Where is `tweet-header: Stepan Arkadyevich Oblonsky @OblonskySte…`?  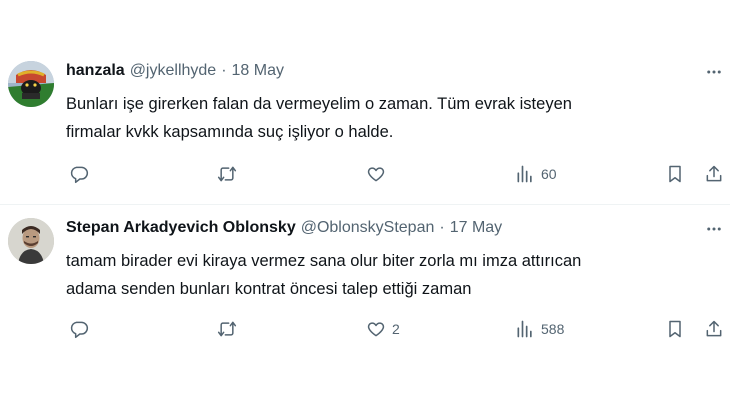 tweet-header: Stepan Arkadyevich Oblonsky @OblonskySte… is located at coordinates (378, 231).